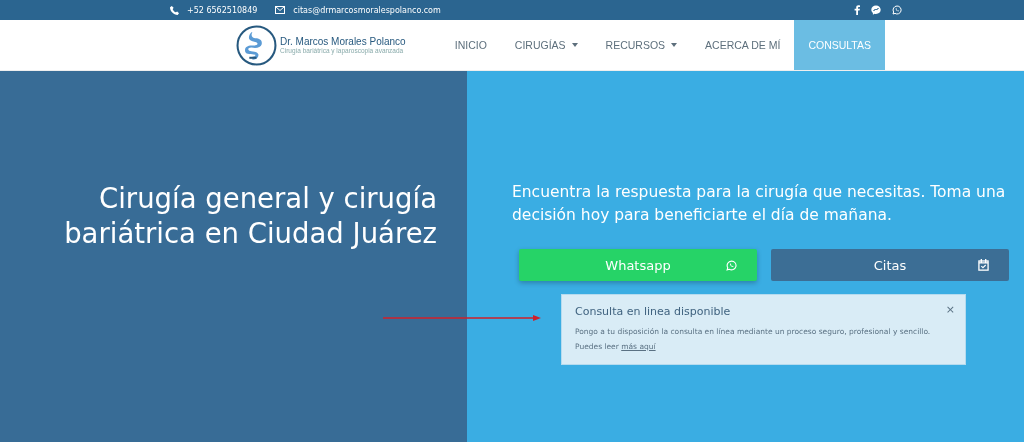  I want to click on hero-subtitle: Encuentra la respuesta para la cirugía que necesitas. Toma una decisión hoy para beneficiarte el día de mañana., so click(759, 204).